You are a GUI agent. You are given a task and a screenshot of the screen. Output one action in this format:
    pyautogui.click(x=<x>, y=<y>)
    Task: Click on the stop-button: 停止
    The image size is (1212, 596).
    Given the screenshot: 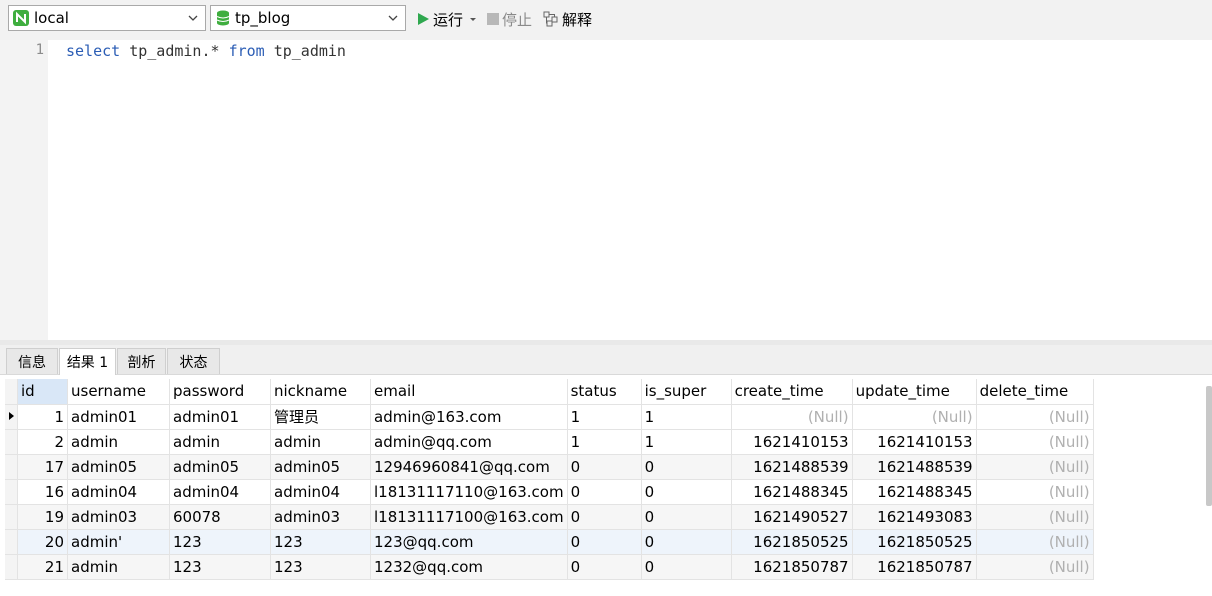 What is the action you would take?
    pyautogui.click(x=509, y=19)
    